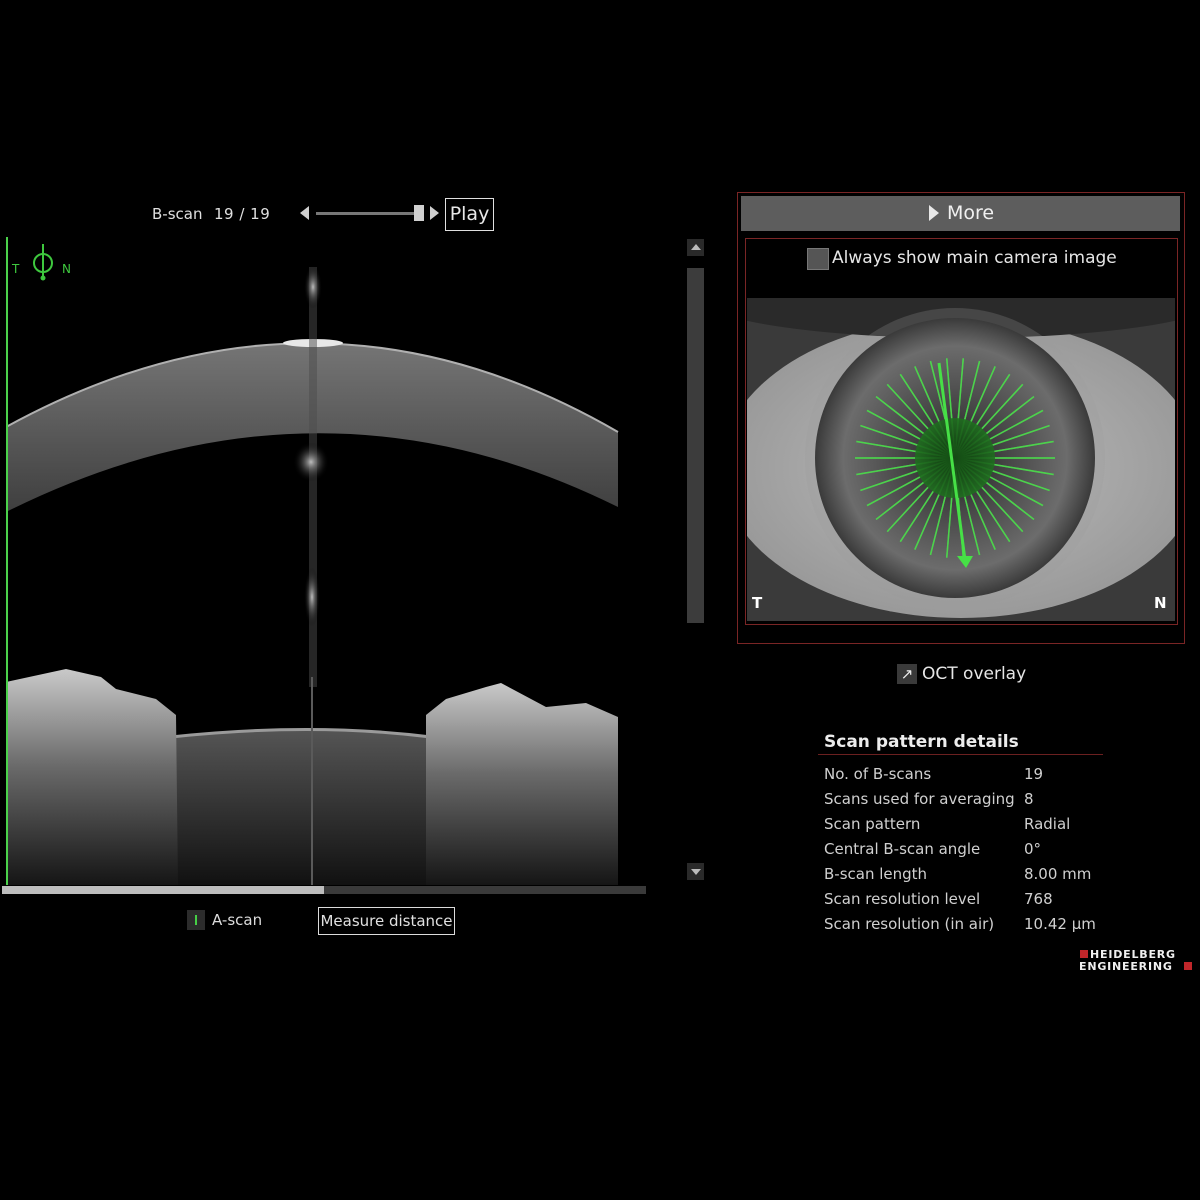 The width and height of the screenshot is (1200, 1200). Describe the element at coordinates (1060, 924) in the screenshot. I see `scan-detail-value: 10.42 µm` at that location.